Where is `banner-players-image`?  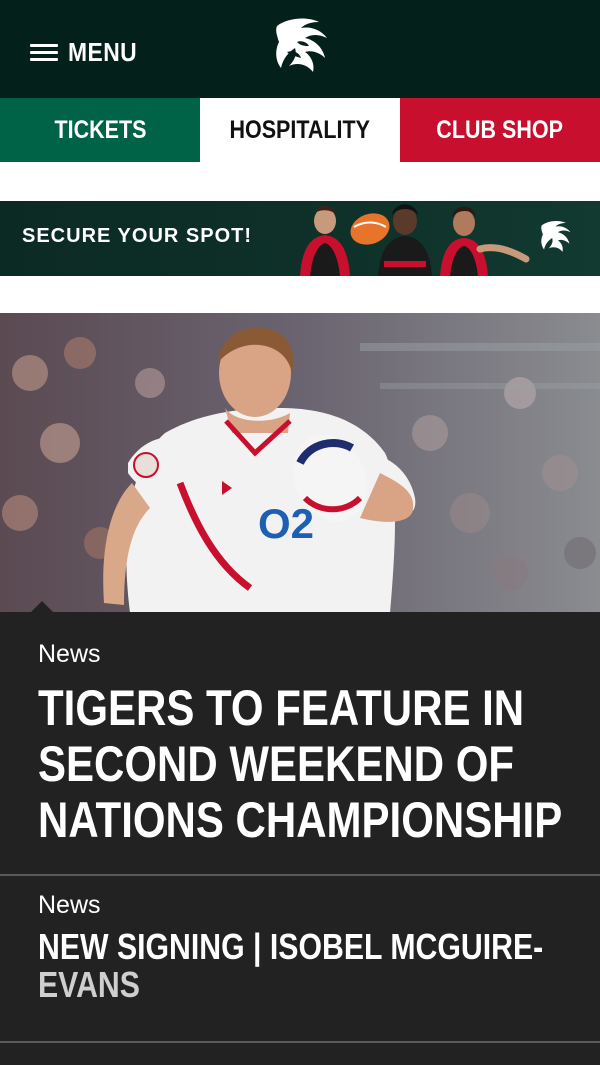 banner-players-image is located at coordinates (415, 240).